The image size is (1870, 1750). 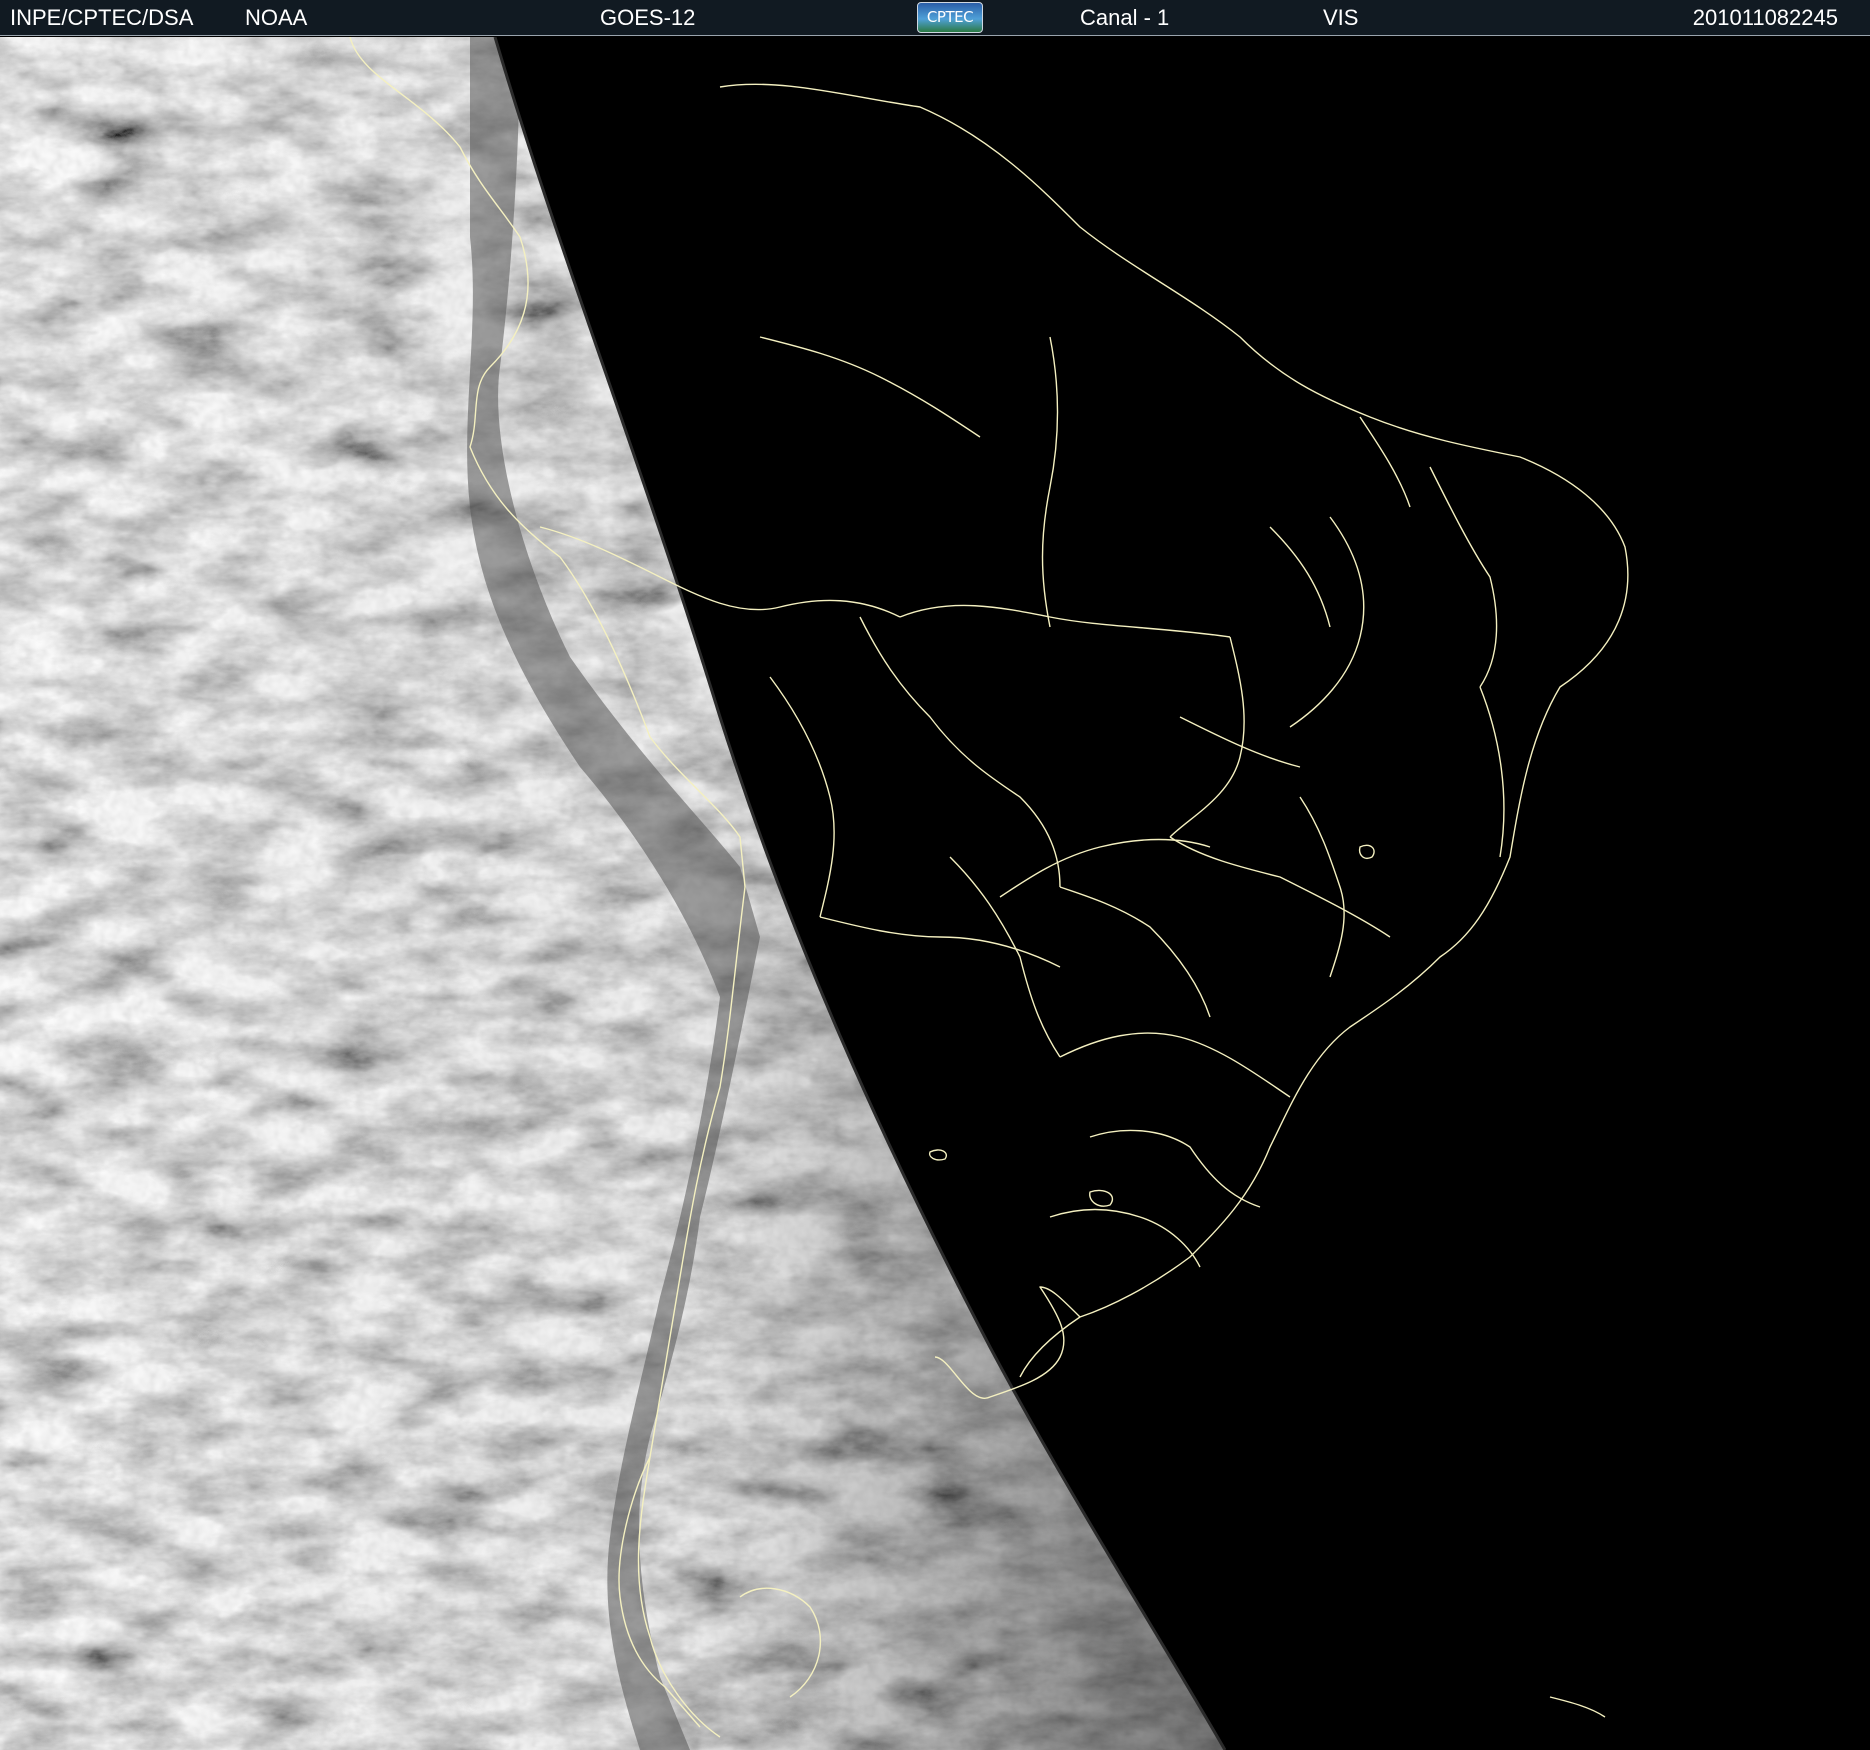 What do you see at coordinates (1125, 17) in the screenshot?
I see `channel-label: Canal - 1` at bounding box center [1125, 17].